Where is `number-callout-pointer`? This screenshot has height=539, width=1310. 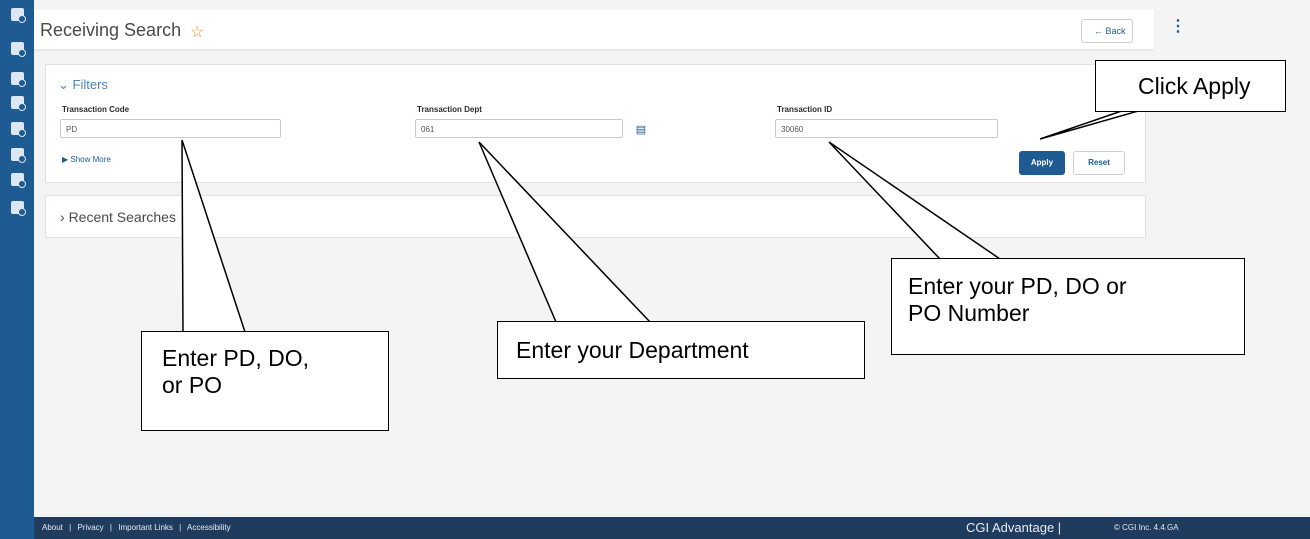 number-callout-pointer is located at coordinates (915, 200).